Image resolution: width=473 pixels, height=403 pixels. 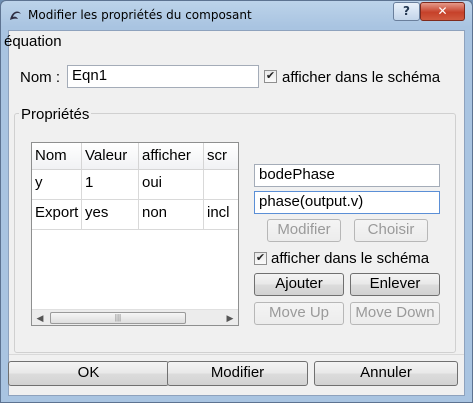 What do you see at coordinates (171, 185) in the screenshot?
I see `table-row-1-display: oui` at bounding box center [171, 185].